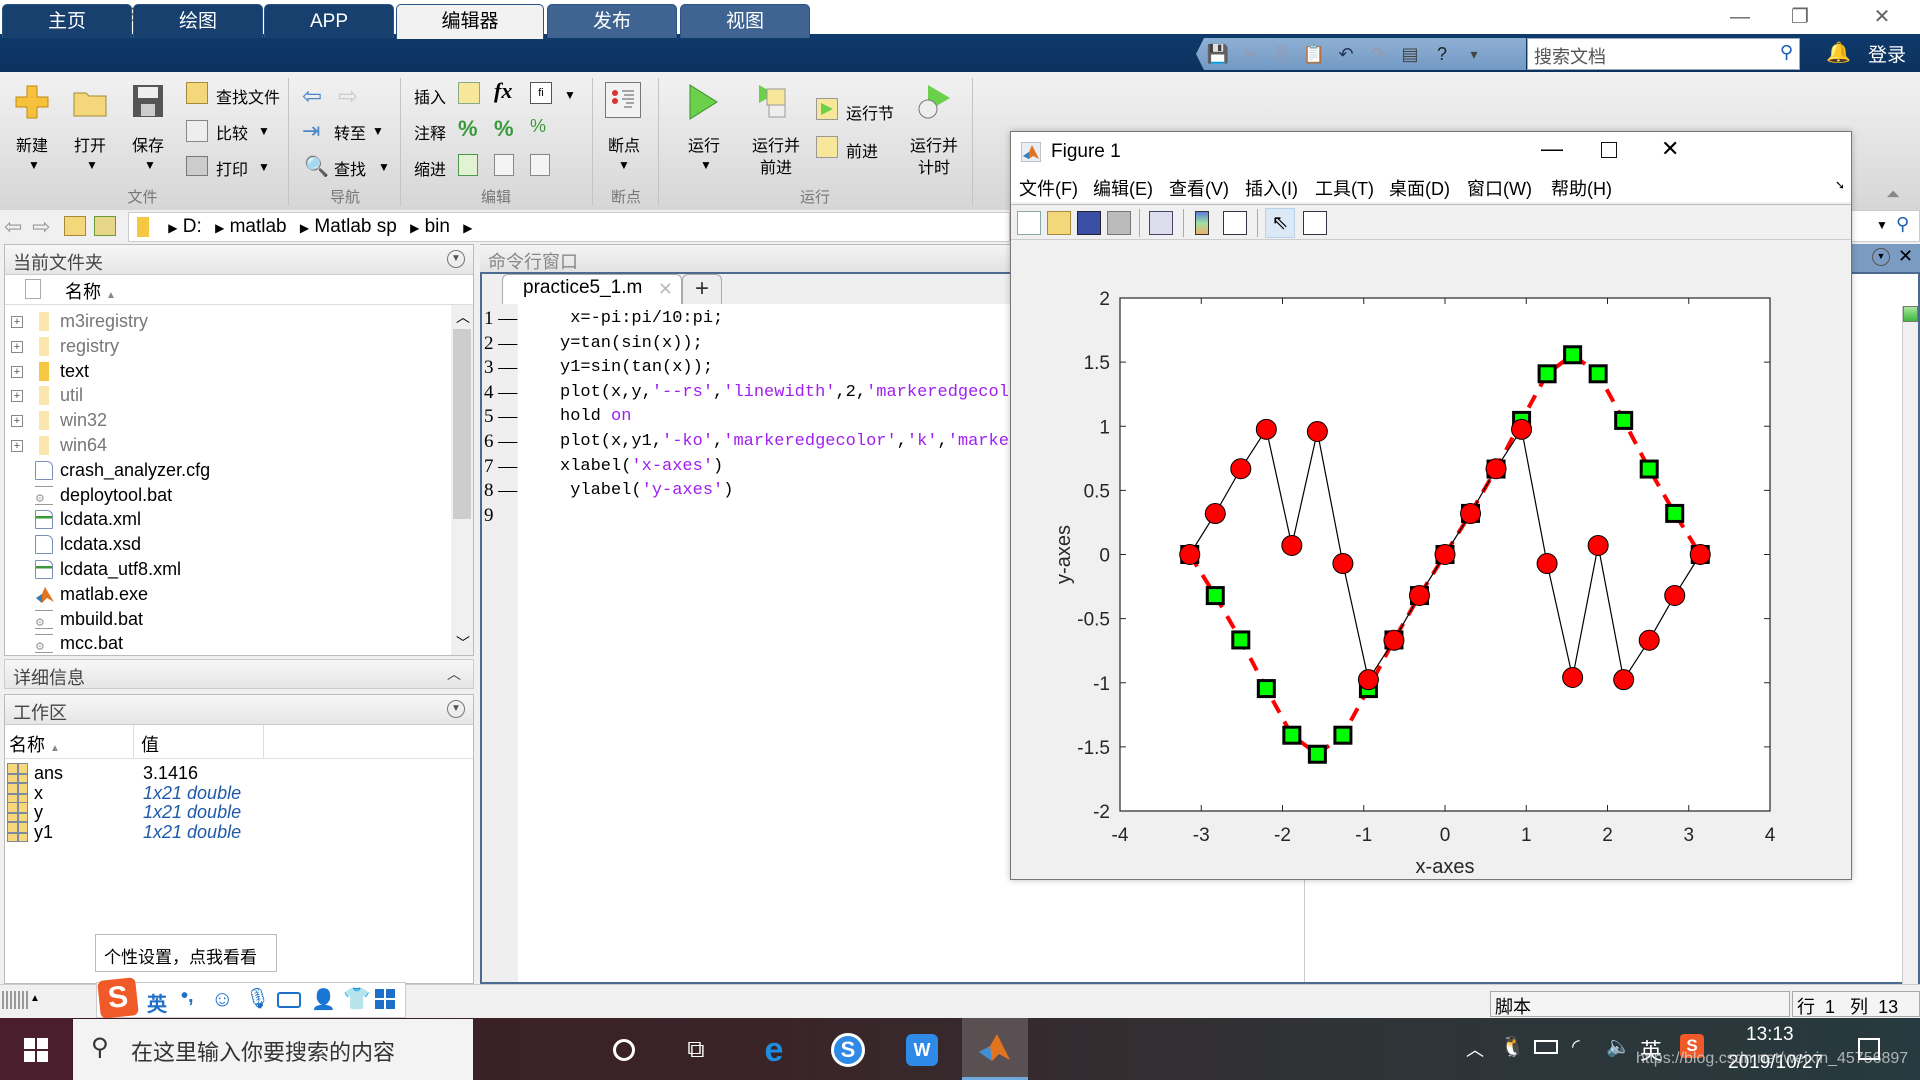 This screenshot has width=1920, height=1080. What do you see at coordinates (595, 416) in the screenshot?
I see `code-line: hold on` at bounding box center [595, 416].